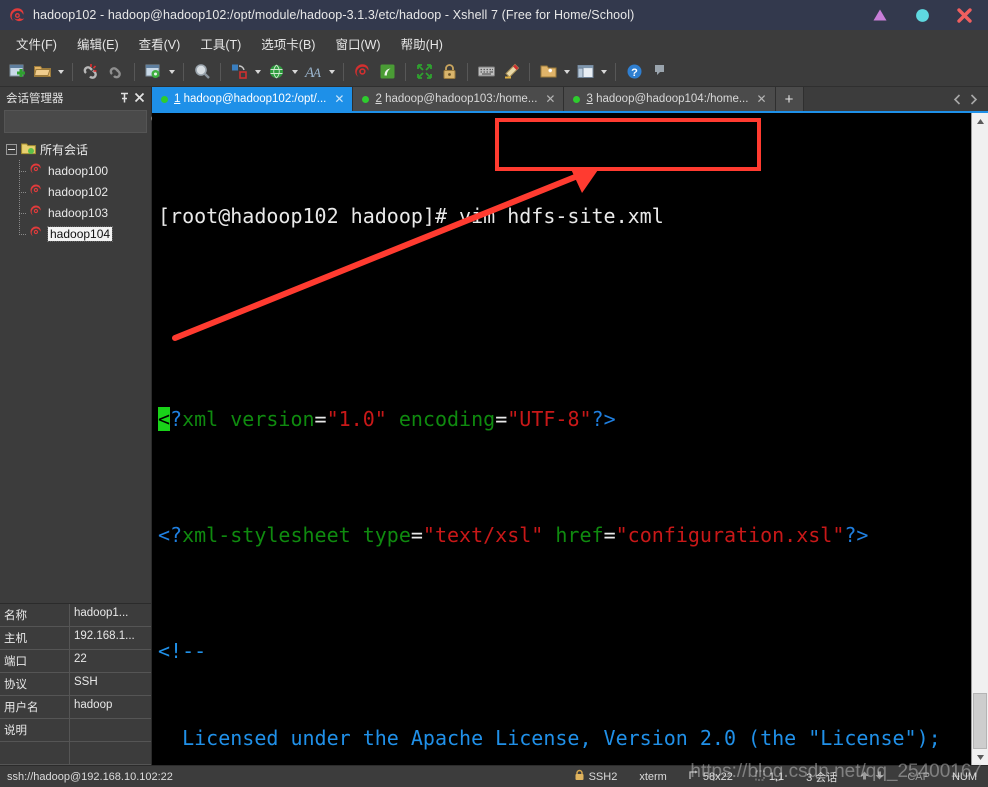  What do you see at coordinates (730, 535) in the screenshot?
I see `xml-syntax-span: "configuration.xsl"` at bounding box center [730, 535].